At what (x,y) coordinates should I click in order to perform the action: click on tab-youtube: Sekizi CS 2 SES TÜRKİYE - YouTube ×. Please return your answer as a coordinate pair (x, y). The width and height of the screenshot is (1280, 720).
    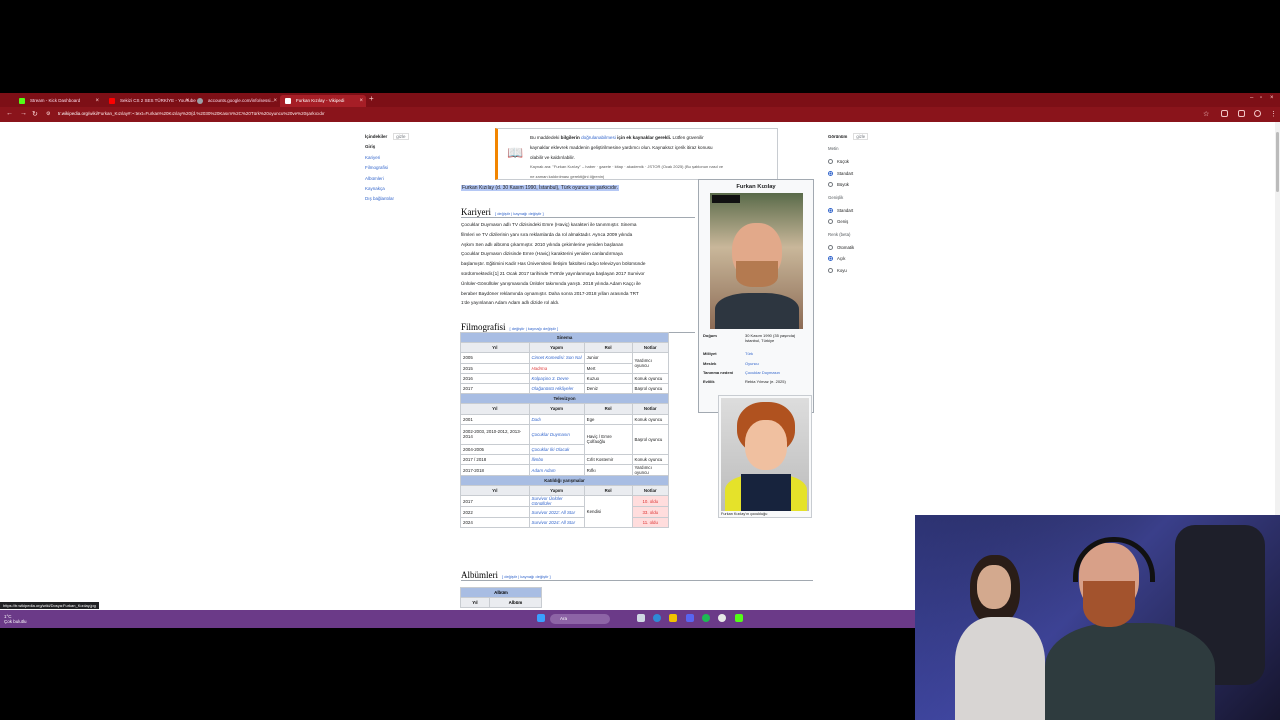
    Looking at the image, I should click on (150, 101).